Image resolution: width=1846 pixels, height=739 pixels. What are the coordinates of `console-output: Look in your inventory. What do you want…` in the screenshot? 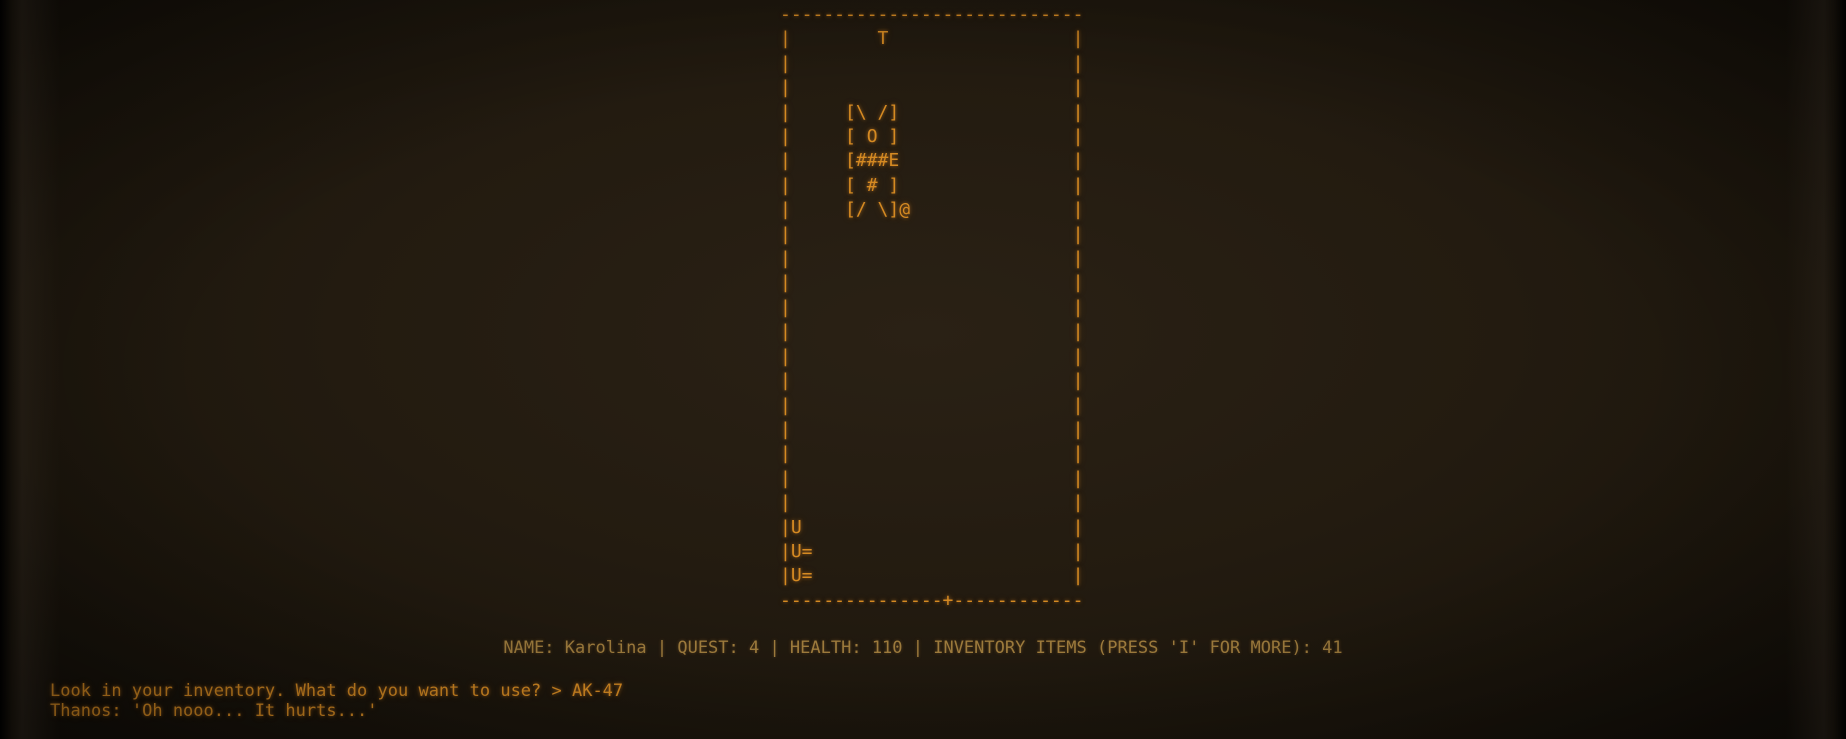 It's located at (336, 701).